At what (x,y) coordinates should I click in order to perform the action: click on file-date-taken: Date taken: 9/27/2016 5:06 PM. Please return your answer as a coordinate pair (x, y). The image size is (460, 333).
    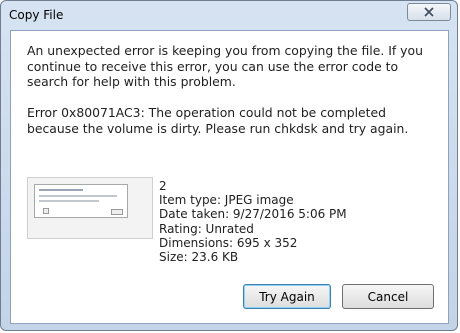
    Looking at the image, I should click on (253, 214).